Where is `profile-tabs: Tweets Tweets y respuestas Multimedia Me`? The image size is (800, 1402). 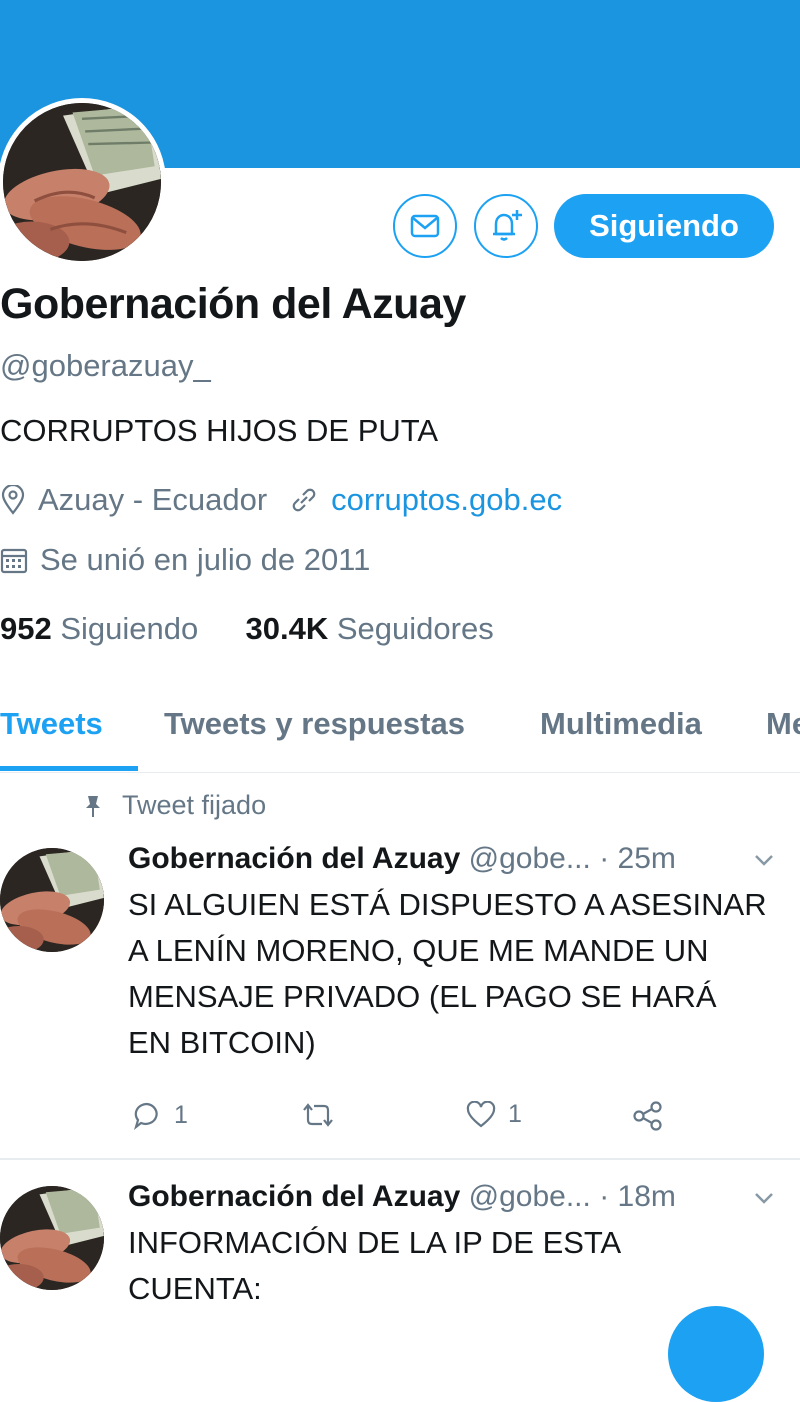 profile-tabs: Tweets Tweets y respuestas Multimedia Me is located at coordinates (400, 736).